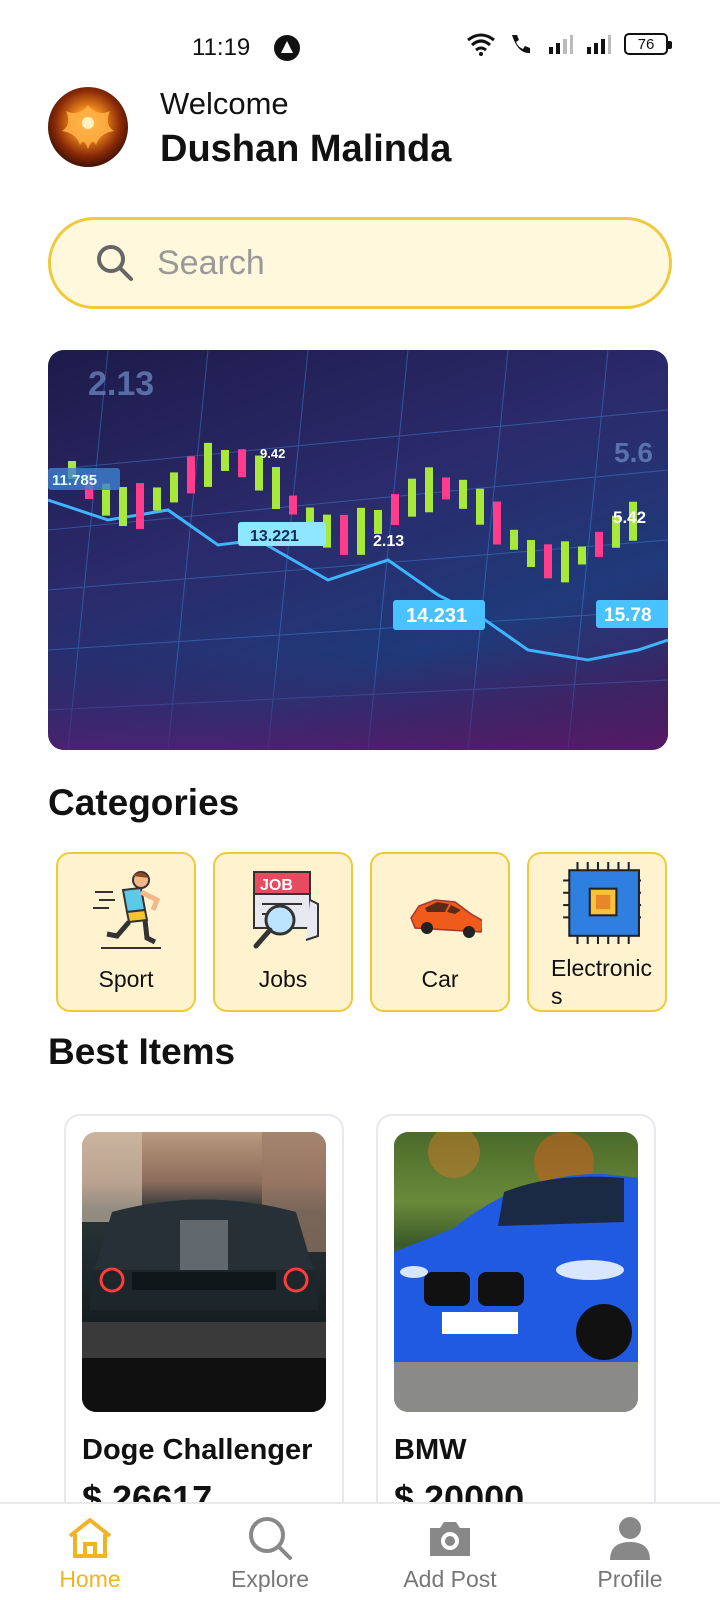 This screenshot has width=720, height=1600. Describe the element at coordinates (521, 44) in the screenshot. I see `call-icon` at that location.